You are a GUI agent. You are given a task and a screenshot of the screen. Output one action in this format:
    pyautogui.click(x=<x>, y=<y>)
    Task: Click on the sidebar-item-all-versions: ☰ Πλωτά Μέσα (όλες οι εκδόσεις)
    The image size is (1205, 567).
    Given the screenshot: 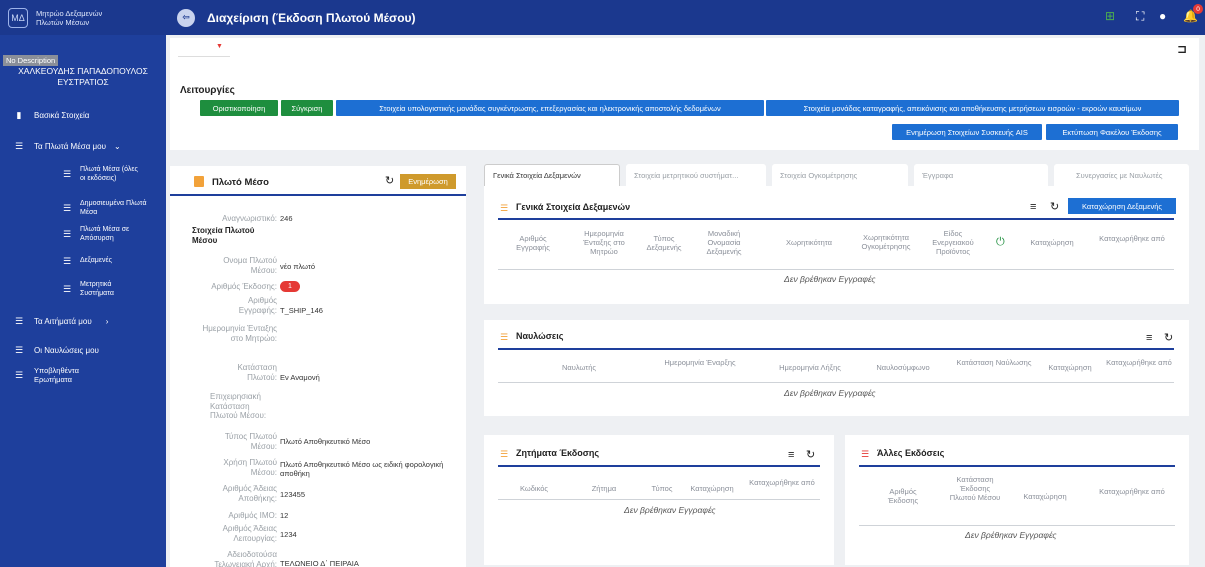 What is the action you would take?
    pyautogui.click(x=83, y=174)
    